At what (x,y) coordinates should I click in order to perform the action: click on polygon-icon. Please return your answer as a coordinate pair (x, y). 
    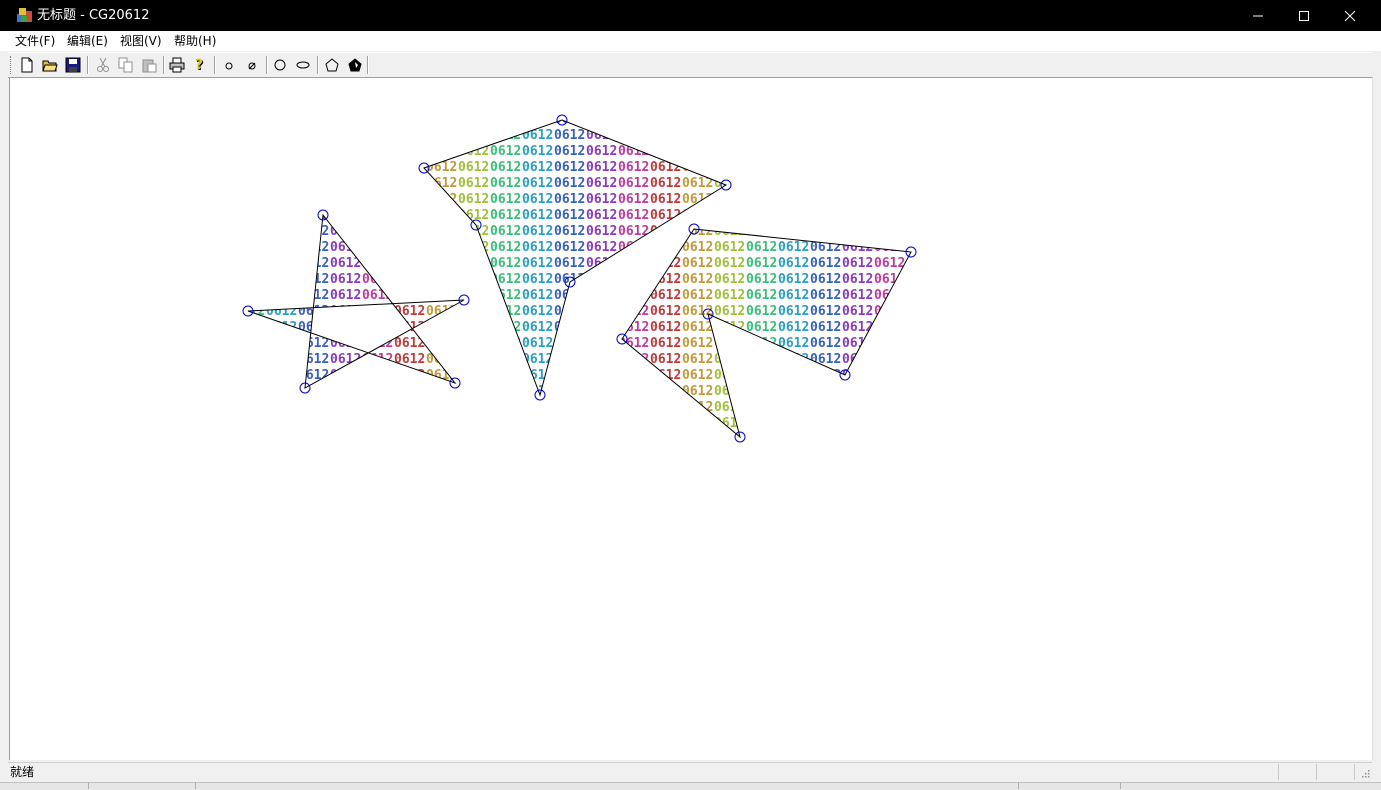
    Looking at the image, I should click on (332, 65).